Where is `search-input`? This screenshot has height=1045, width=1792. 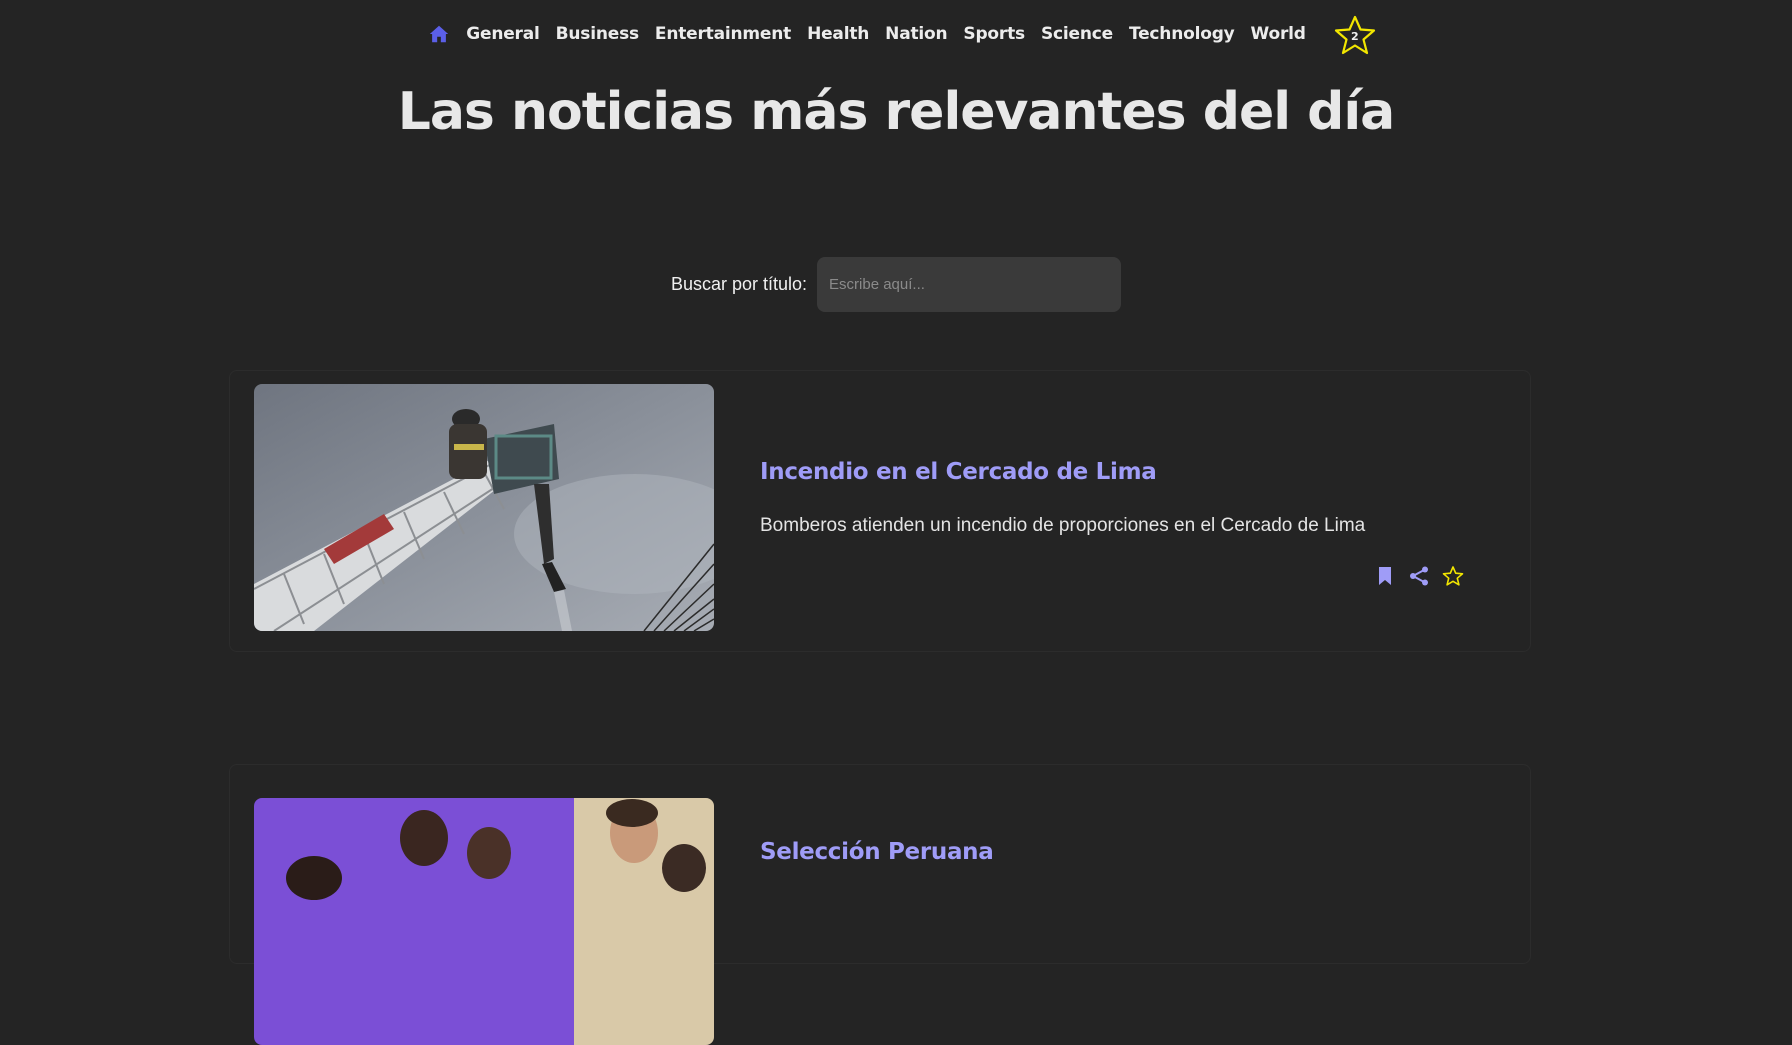
search-input is located at coordinates (969, 284).